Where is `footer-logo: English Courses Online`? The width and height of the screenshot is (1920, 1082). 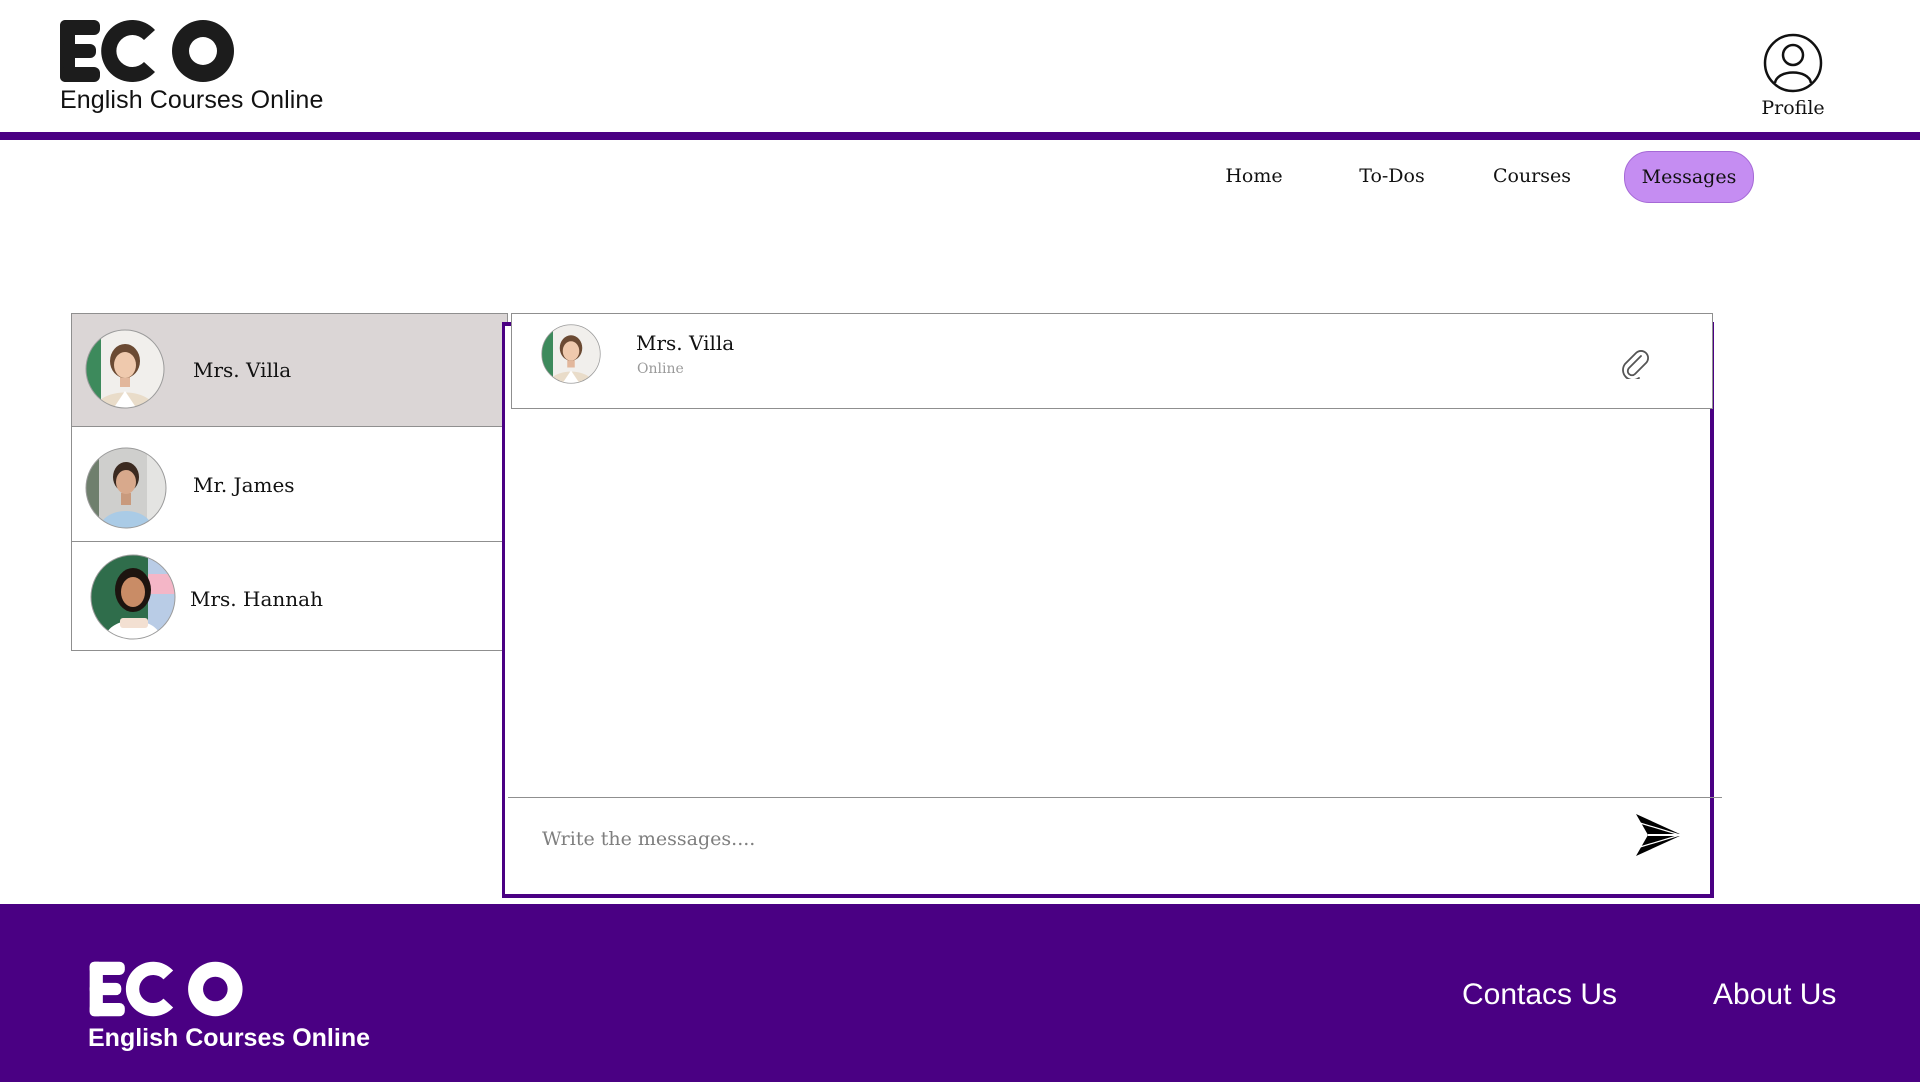 footer-logo: English Courses Online is located at coordinates (229, 1006).